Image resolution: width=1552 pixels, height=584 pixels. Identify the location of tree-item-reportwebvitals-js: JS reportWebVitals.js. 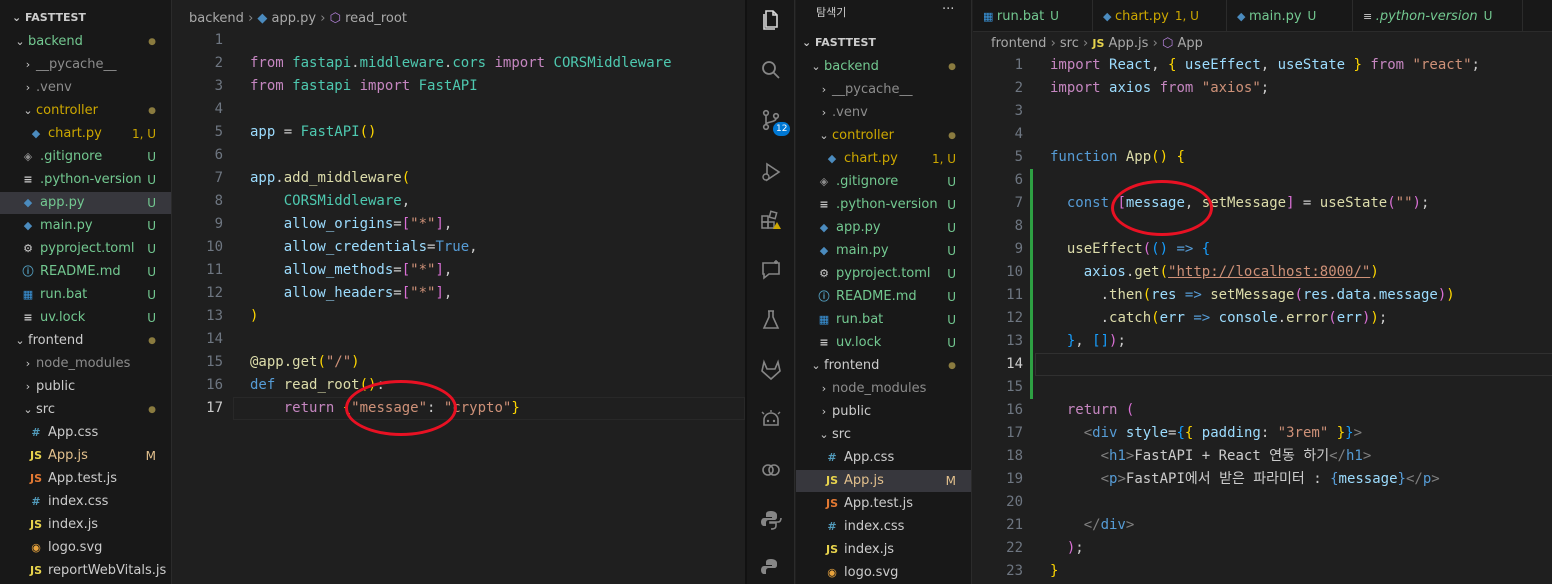
(85, 571).